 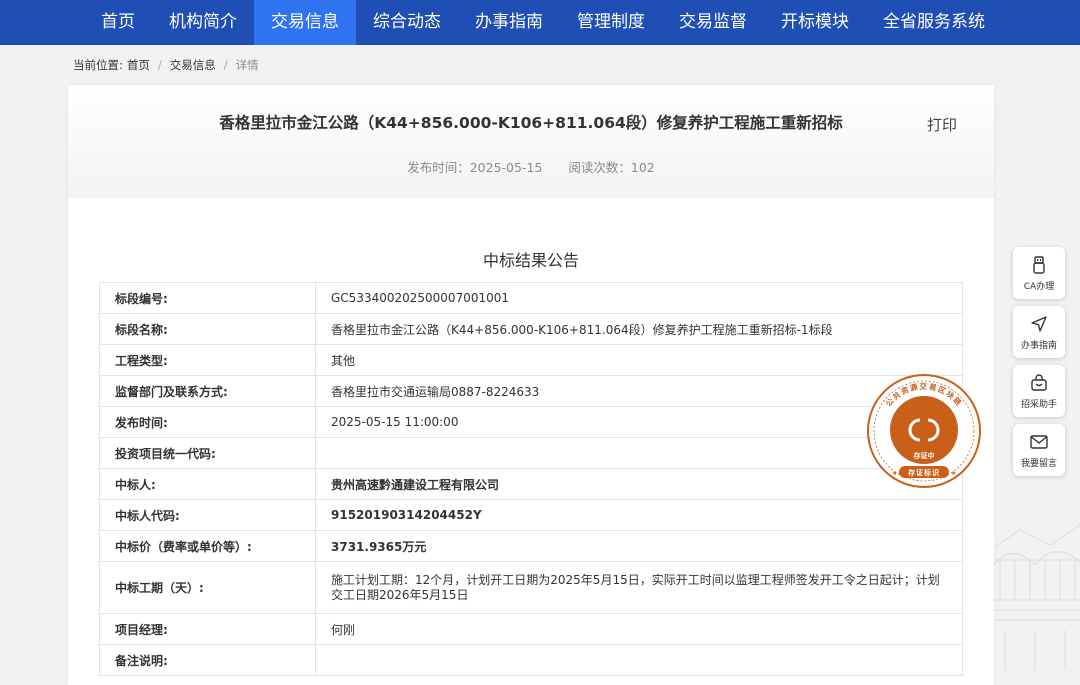 What do you see at coordinates (207, 629) in the screenshot?
I see `row-label: 项目经理:` at bounding box center [207, 629].